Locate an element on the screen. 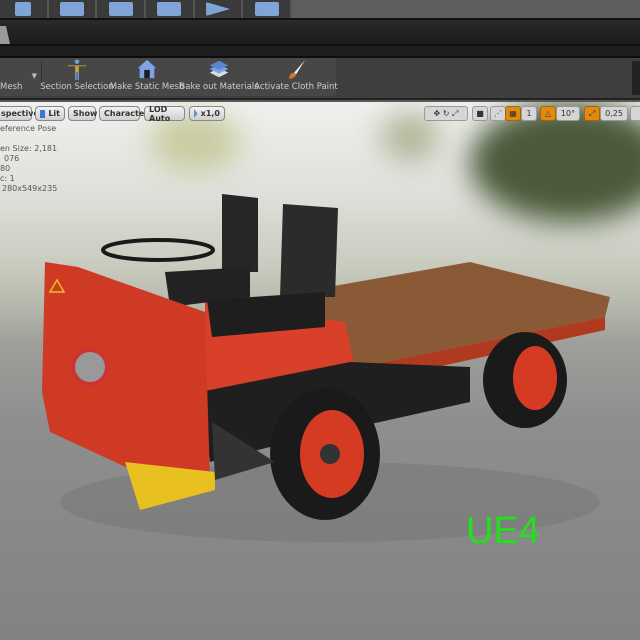  save-button is located at coordinates (24, 9).